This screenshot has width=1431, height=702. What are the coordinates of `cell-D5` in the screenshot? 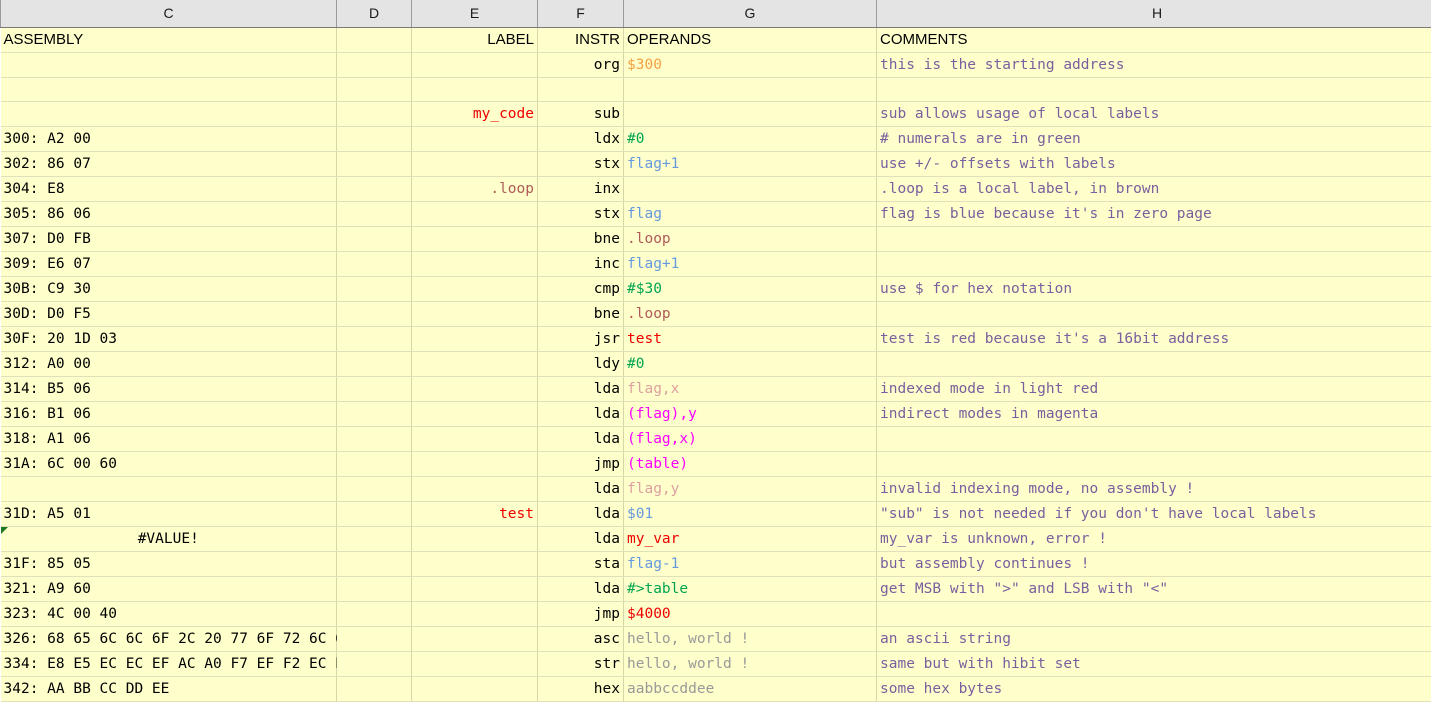 It's located at (374, 138).